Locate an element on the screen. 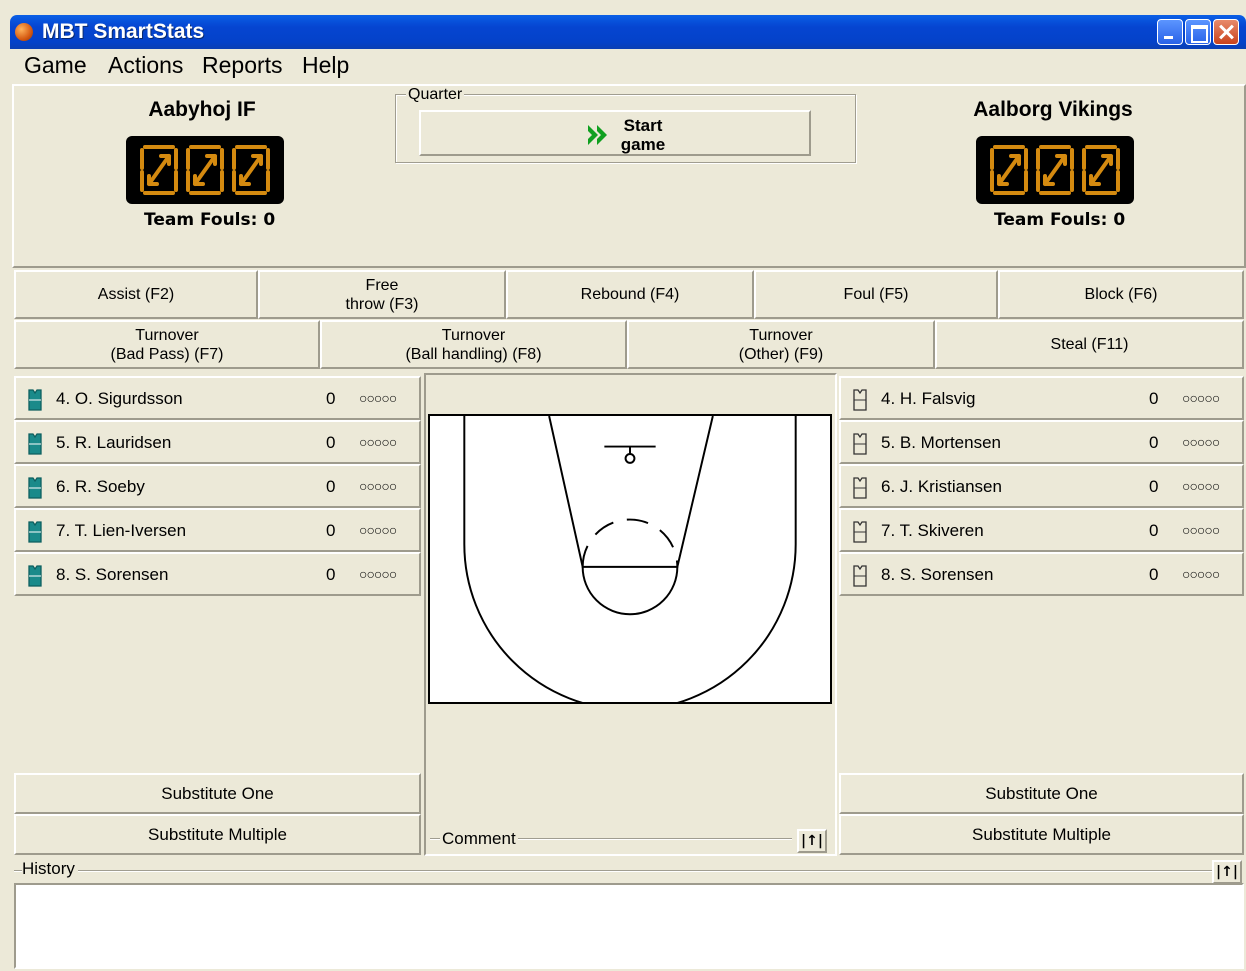  away-player-row: 7. T. Skiveren 0 ○○○○○ is located at coordinates (1041, 530).